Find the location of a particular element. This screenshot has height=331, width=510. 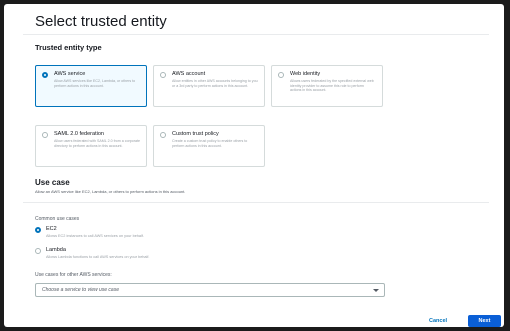

trusted-entity-heading: Trusted entity type is located at coordinates (68, 47).